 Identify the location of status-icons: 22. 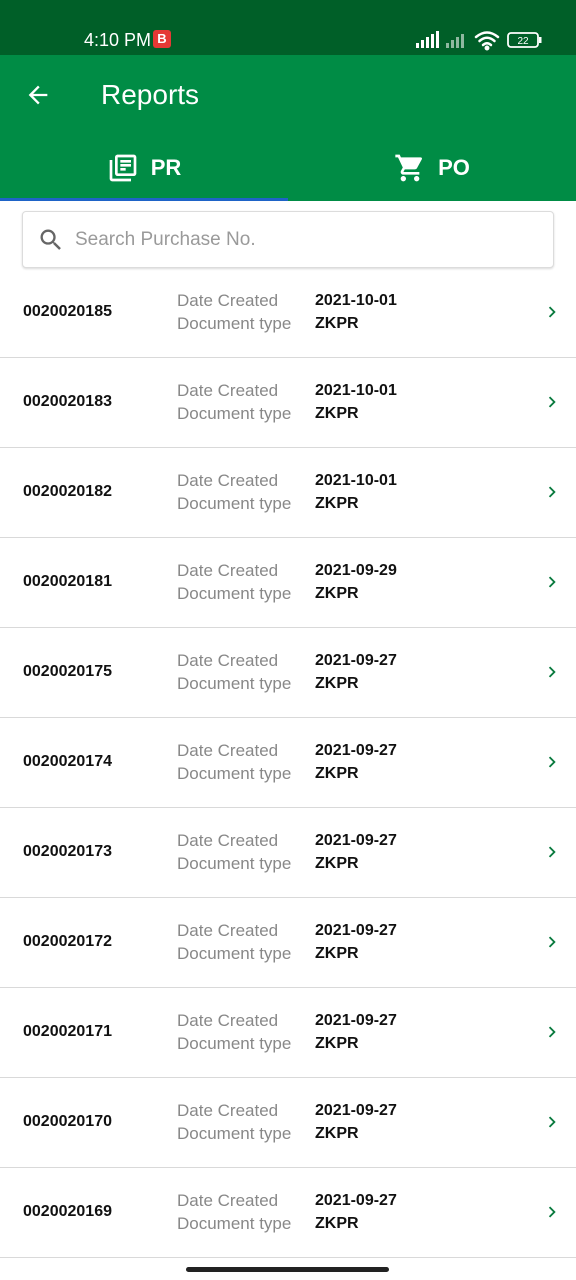
(479, 41).